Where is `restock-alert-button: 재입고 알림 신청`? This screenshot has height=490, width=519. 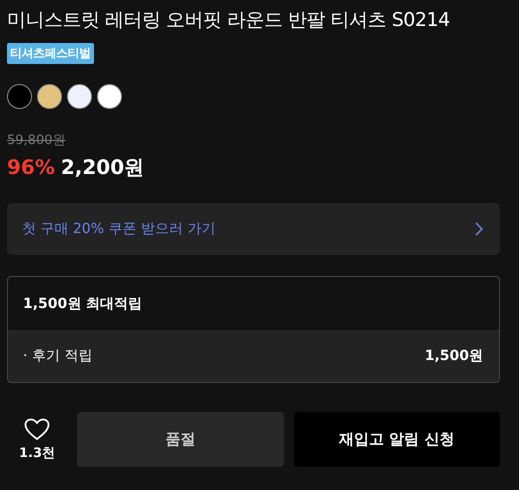 restock-alert-button: 재입고 알림 신청 is located at coordinates (397, 439).